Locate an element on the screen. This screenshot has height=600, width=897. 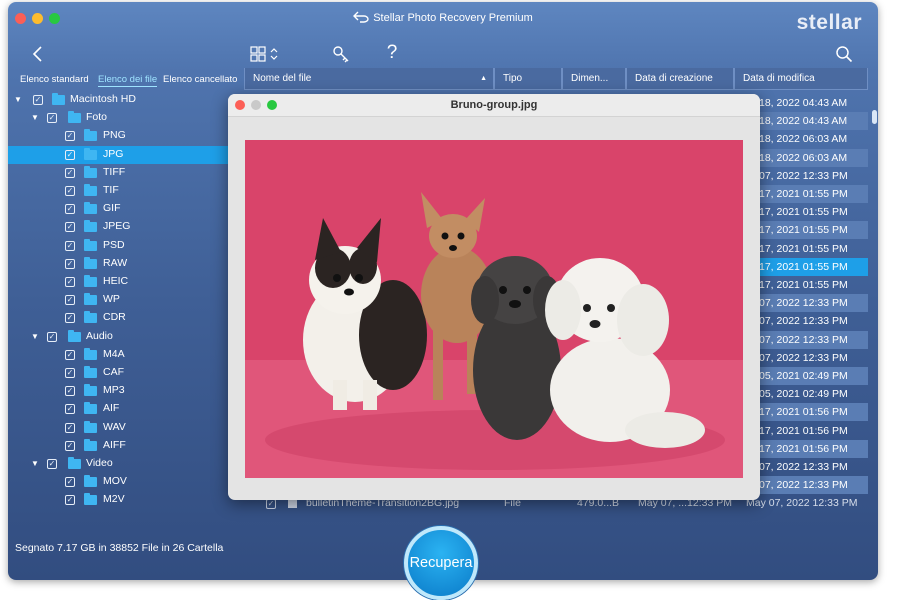
column-header-modified: Data di modifica is located at coordinates (801, 79).